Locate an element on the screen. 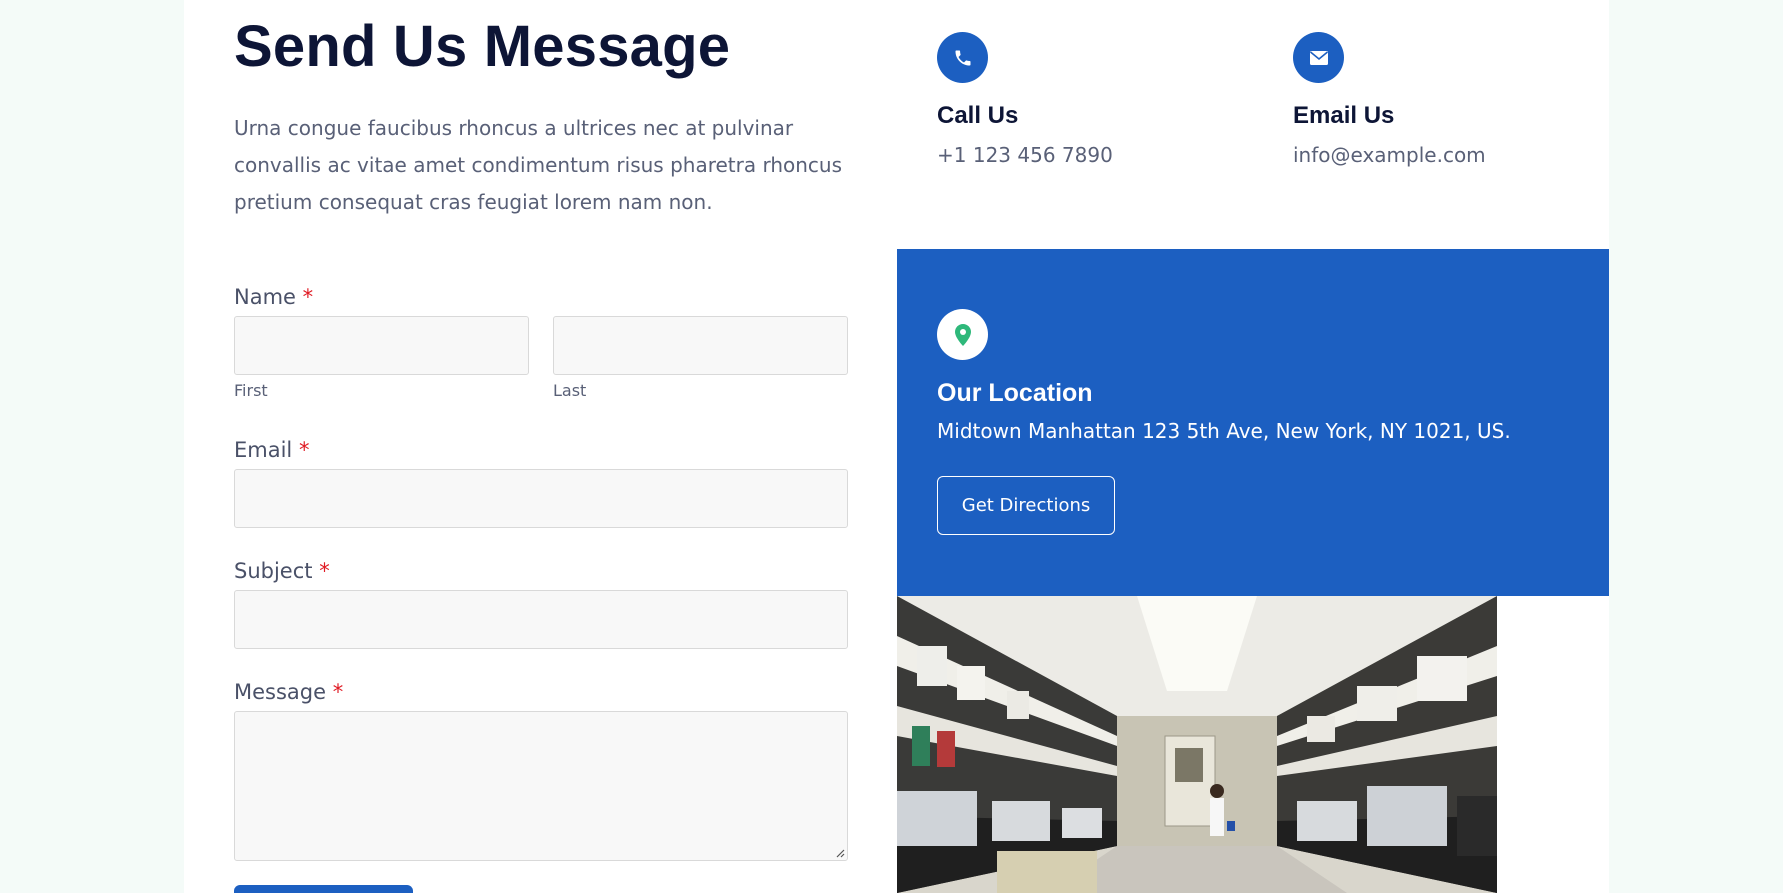  email-us-title: Email Us is located at coordinates (1344, 115).